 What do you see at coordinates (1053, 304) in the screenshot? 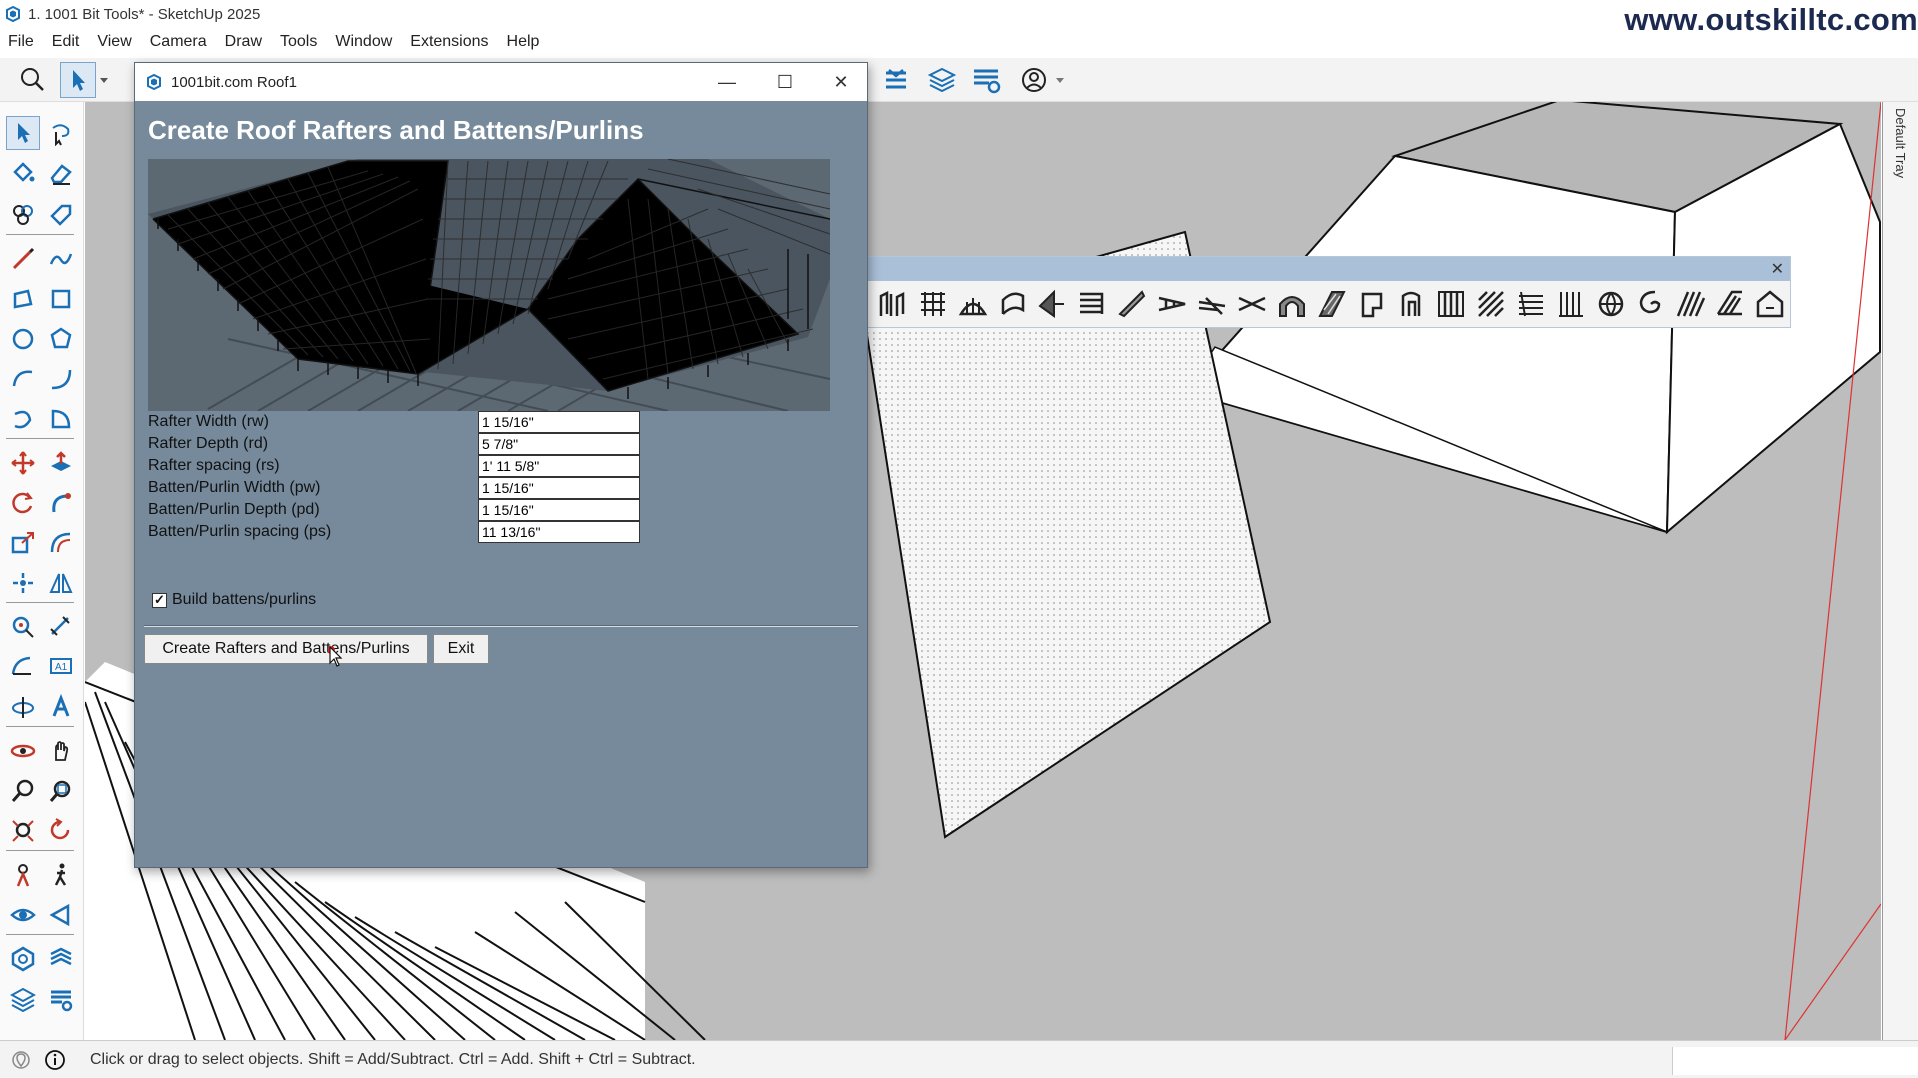
I see `corner-icon` at bounding box center [1053, 304].